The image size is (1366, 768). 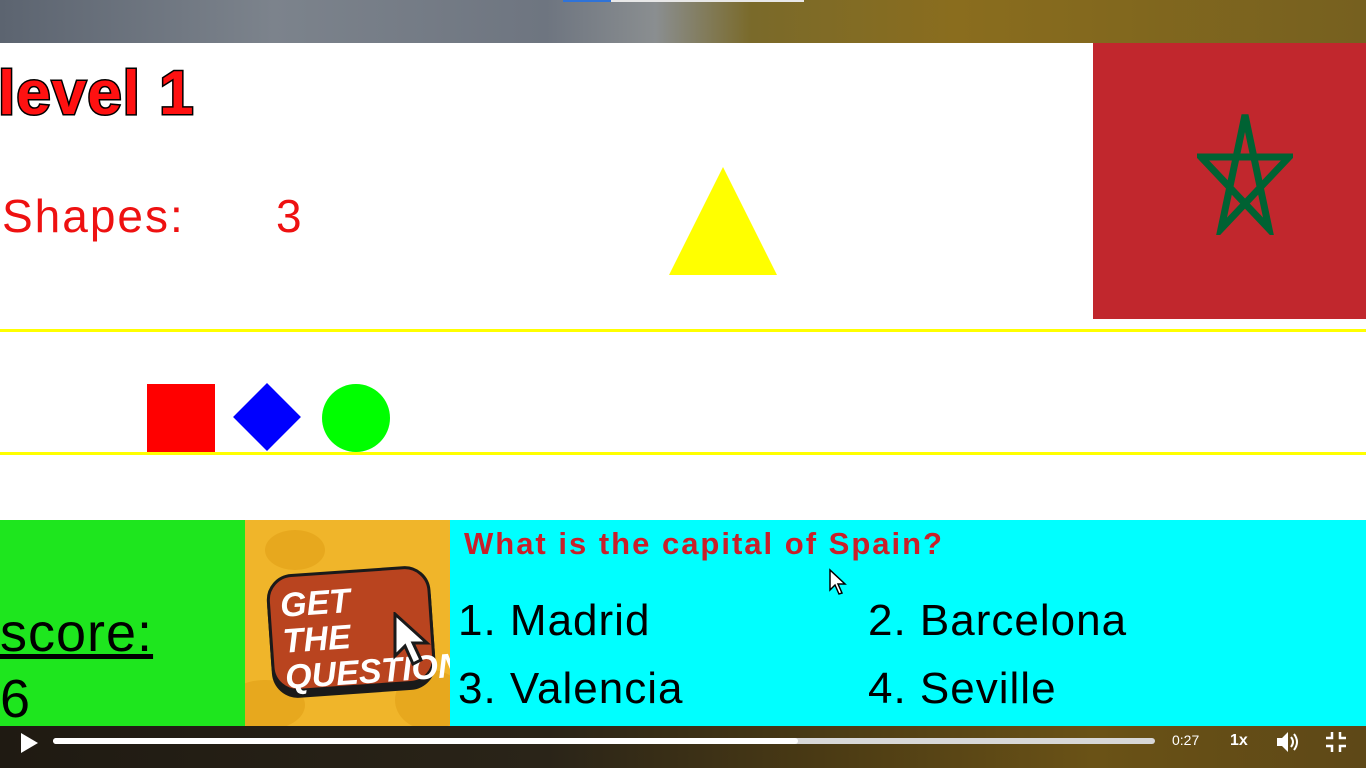 What do you see at coordinates (1288, 742) in the screenshot?
I see `volume-icon` at bounding box center [1288, 742].